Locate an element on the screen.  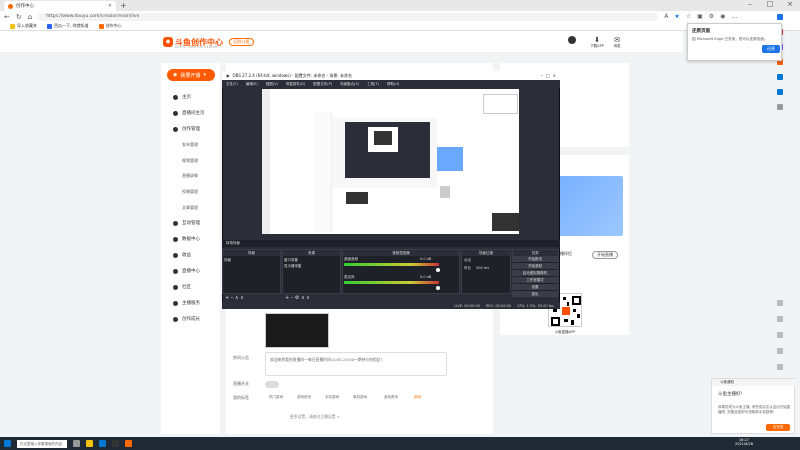
refresh-icon: ↻ is located at coordinates (19, 17).